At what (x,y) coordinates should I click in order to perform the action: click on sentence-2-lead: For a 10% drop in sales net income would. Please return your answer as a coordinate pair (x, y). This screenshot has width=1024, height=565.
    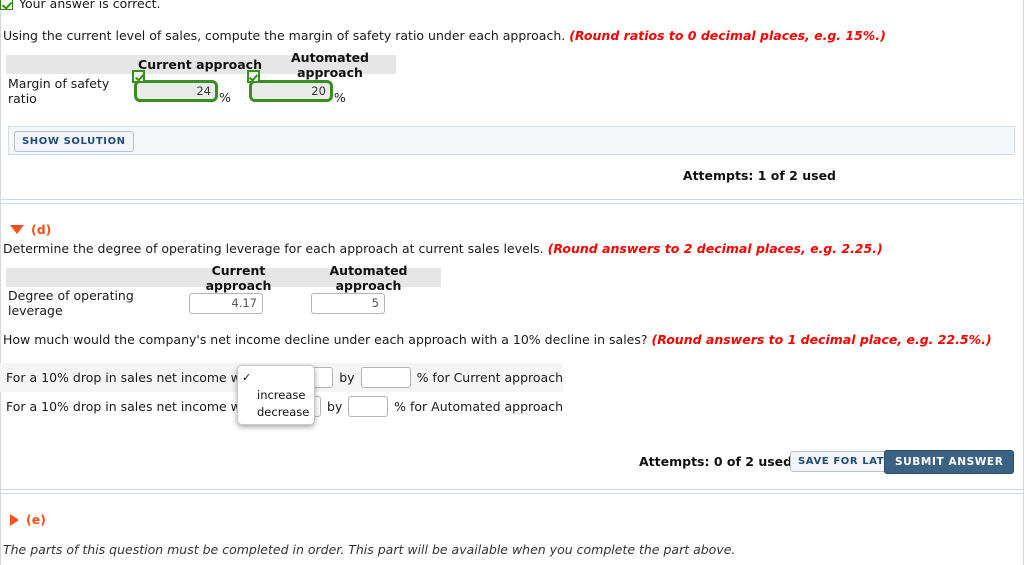
    Looking at the image, I should click on (137, 406).